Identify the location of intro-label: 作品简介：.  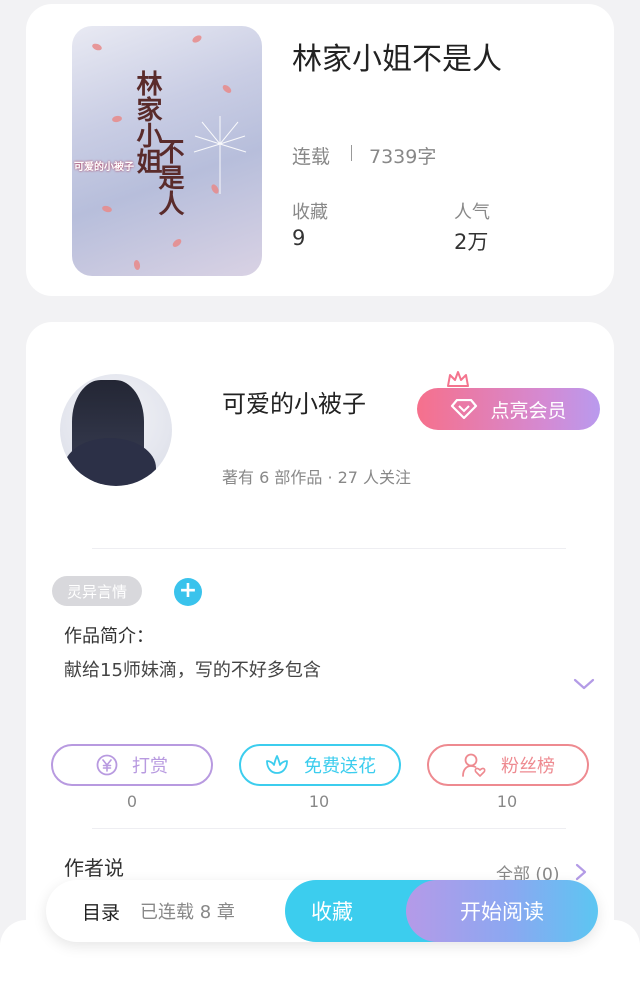
(109, 636).